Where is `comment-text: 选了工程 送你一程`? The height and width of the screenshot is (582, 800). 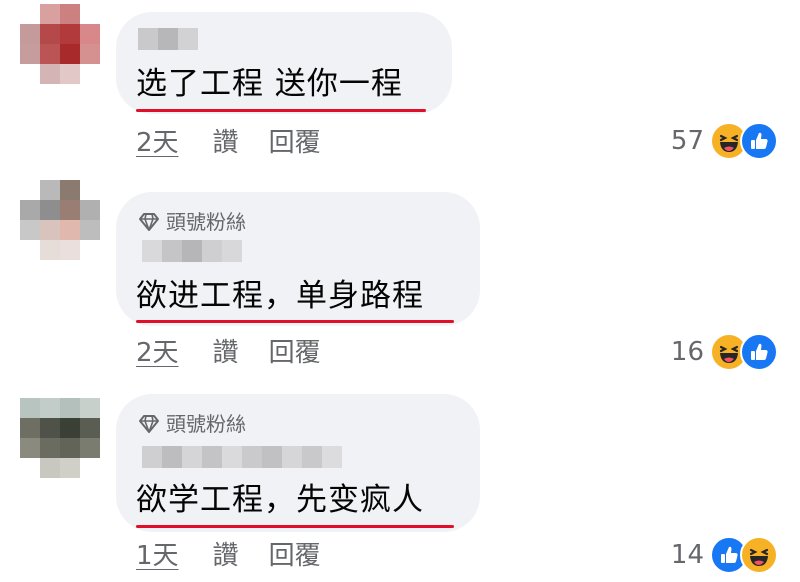 comment-text: 选了工程 送你一程 is located at coordinates (269, 84).